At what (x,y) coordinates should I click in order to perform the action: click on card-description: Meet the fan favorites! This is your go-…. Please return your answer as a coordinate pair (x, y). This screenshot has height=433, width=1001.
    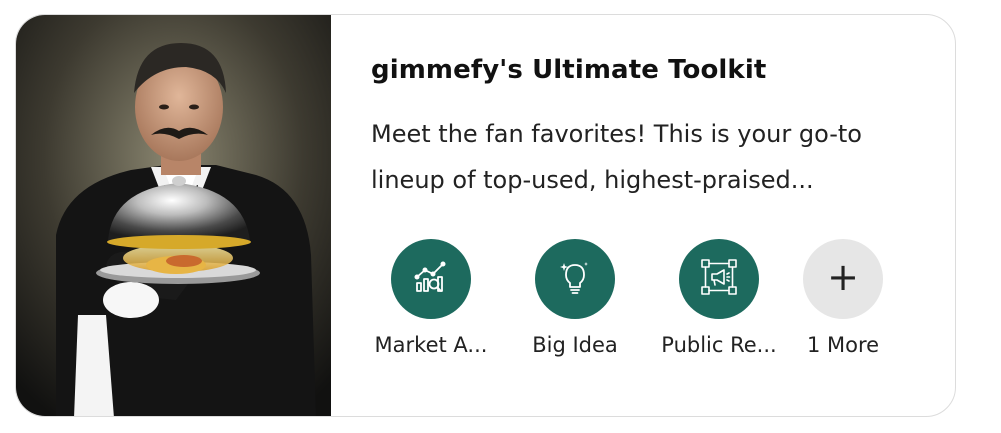
    Looking at the image, I should click on (616, 157).